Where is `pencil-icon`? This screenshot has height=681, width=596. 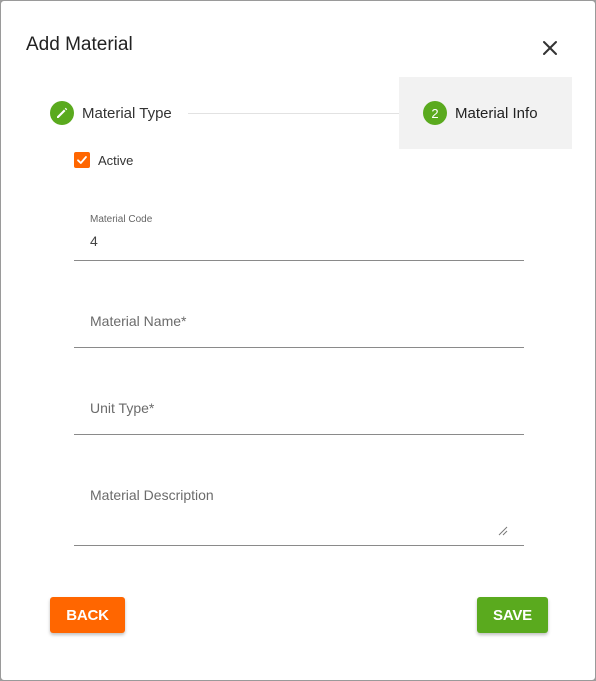 pencil-icon is located at coordinates (62, 112).